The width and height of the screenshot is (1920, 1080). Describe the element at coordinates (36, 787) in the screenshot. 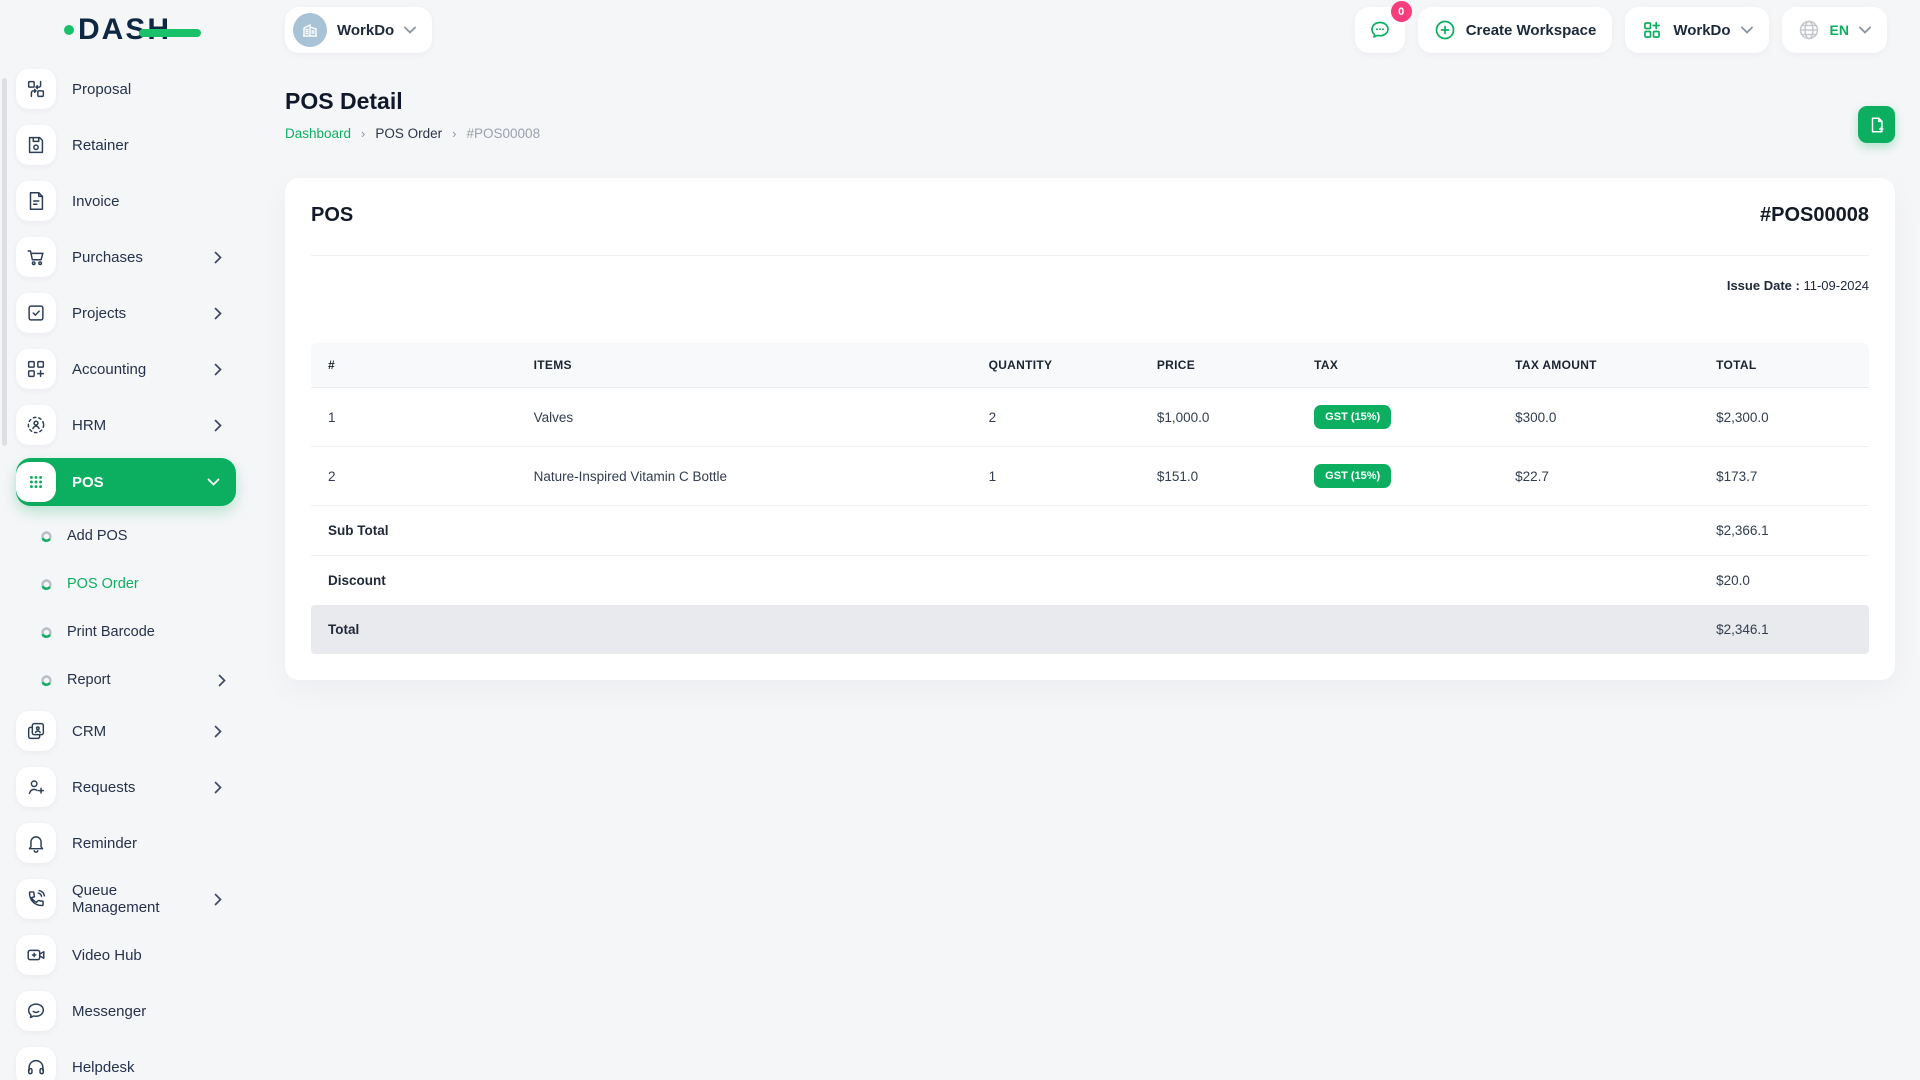

I see `requests-icon` at that location.